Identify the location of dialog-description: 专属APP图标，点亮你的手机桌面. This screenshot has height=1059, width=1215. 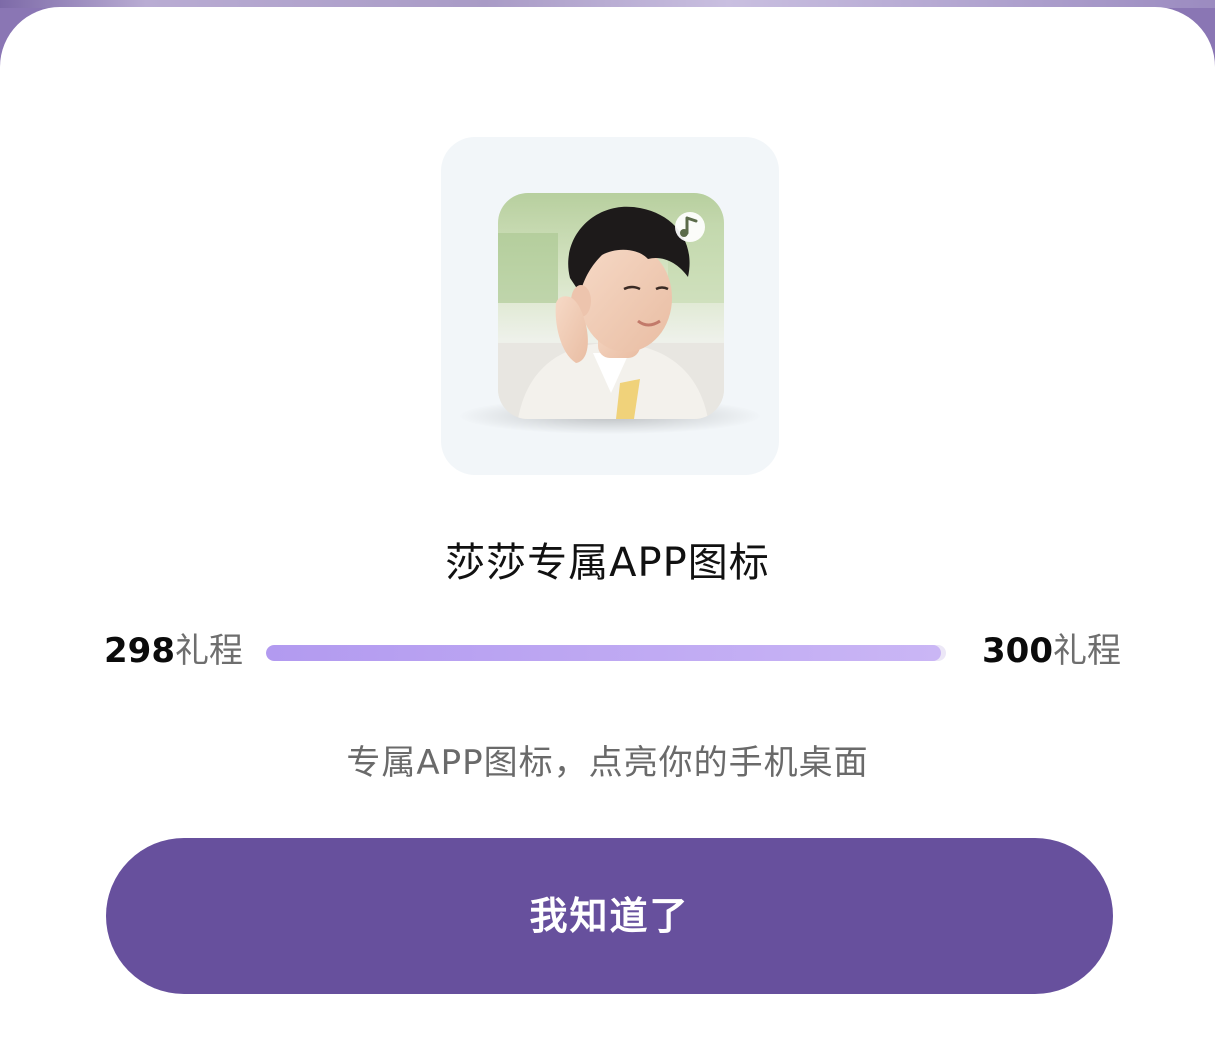
(607, 763).